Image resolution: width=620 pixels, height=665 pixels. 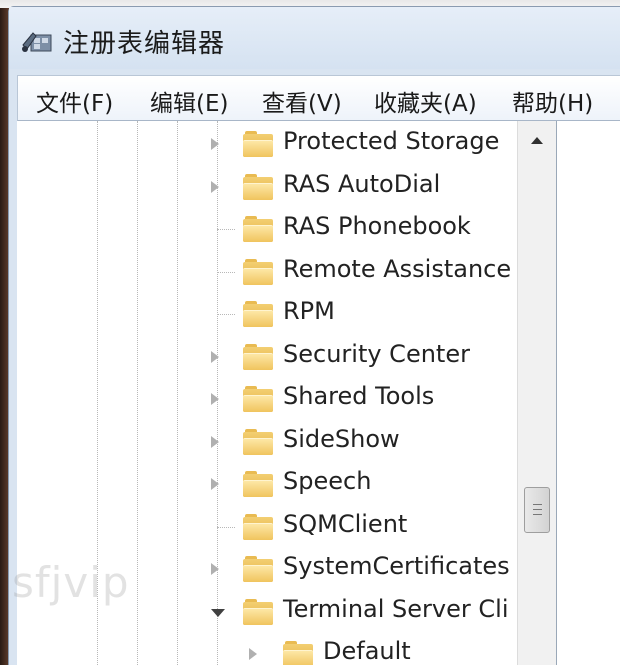 I want to click on tree-item-label: Security Center, so click(x=376, y=353).